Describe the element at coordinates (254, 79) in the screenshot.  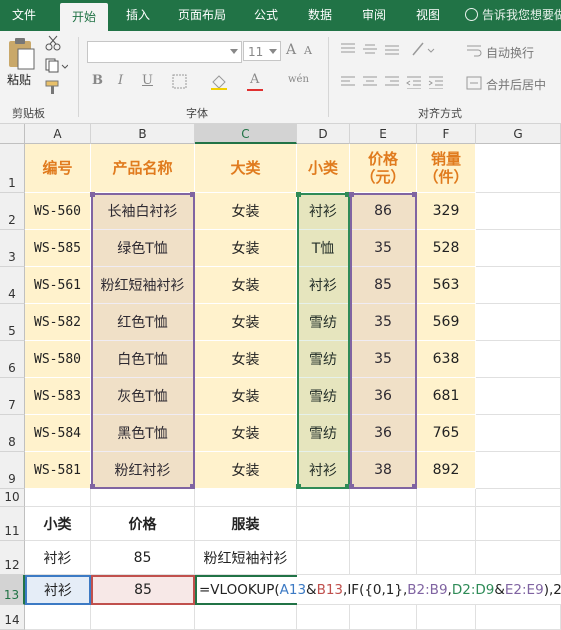
I see `font-color-button: A` at that location.